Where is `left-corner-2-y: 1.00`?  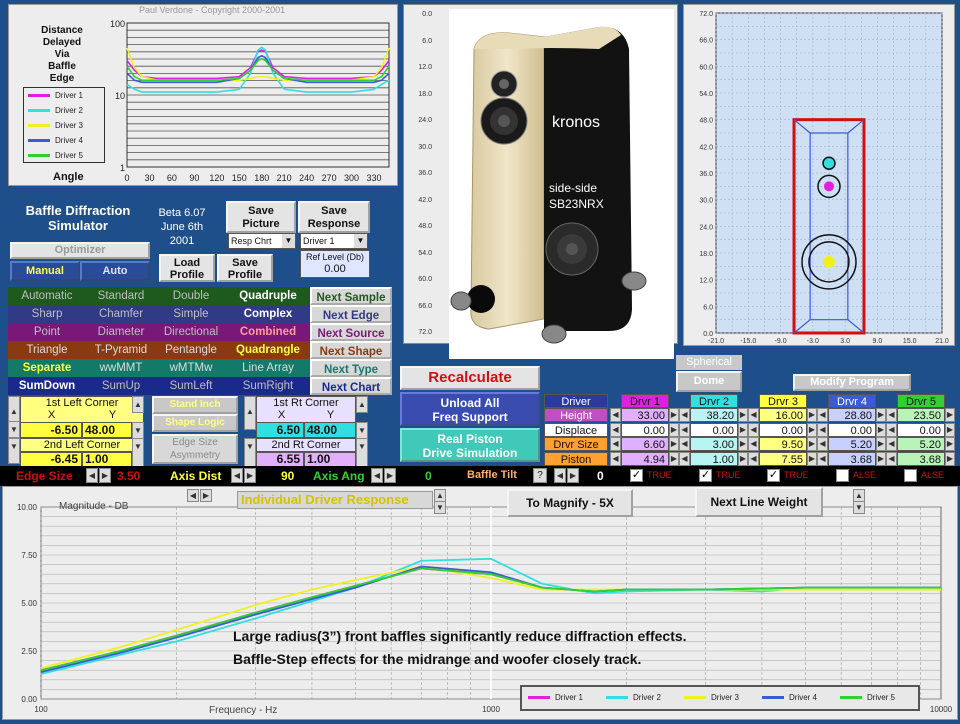 left-corner-2-y: 1.00 is located at coordinates (107, 459).